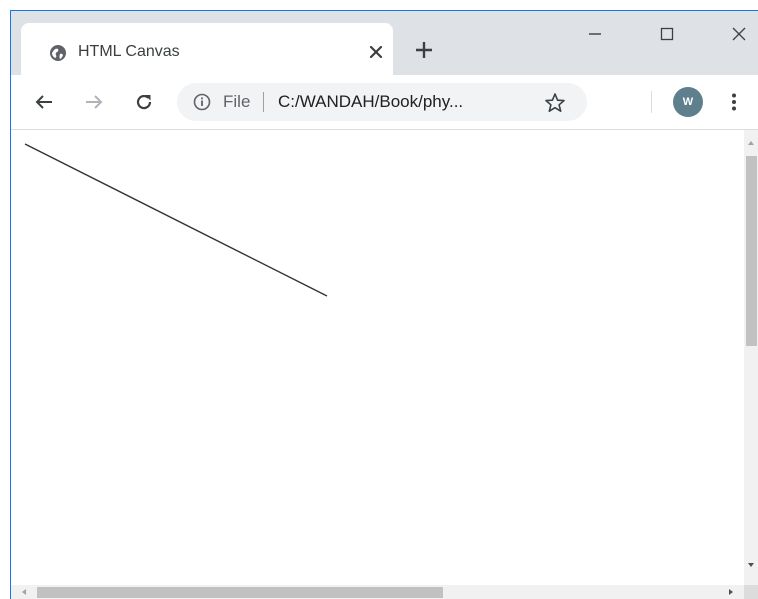 This screenshot has height=599, width=758. What do you see at coordinates (263, 102) in the screenshot?
I see `scheme-divider` at bounding box center [263, 102].